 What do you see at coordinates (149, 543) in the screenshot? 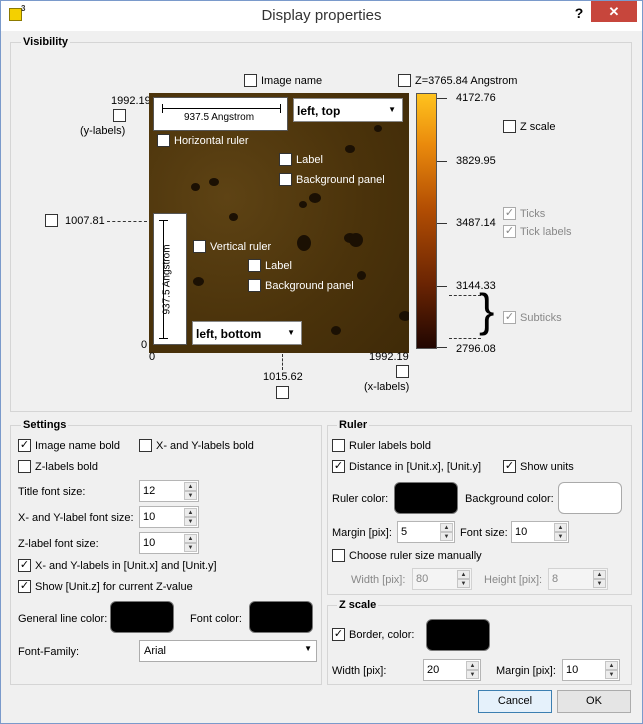
I see `z-font-size-value: 10` at bounding box center [149, 543].